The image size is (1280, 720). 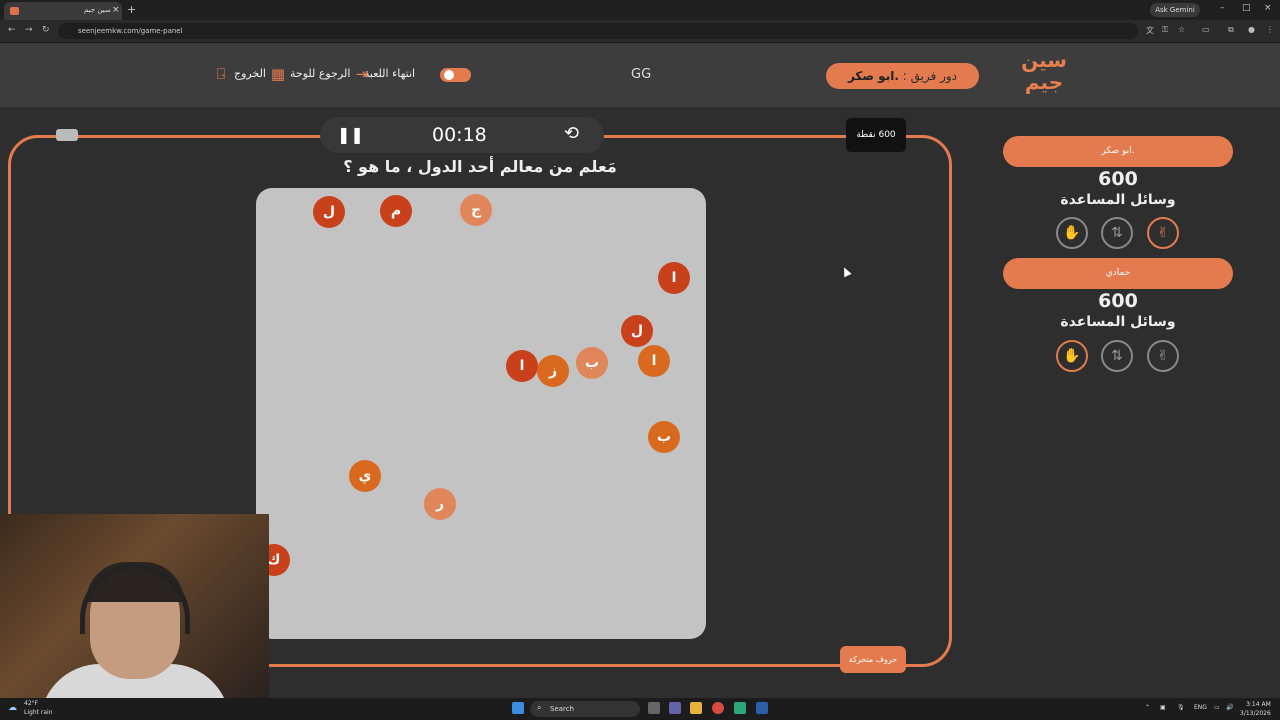 I want to click on sidepanel-icon: ▭, so click(x=1206, y=29).